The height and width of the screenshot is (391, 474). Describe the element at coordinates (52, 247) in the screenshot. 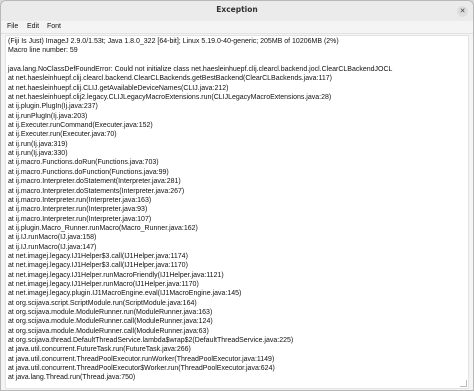

I see `log-line: at ij.IJ.runMacro(IJ.java:147)` at that location.